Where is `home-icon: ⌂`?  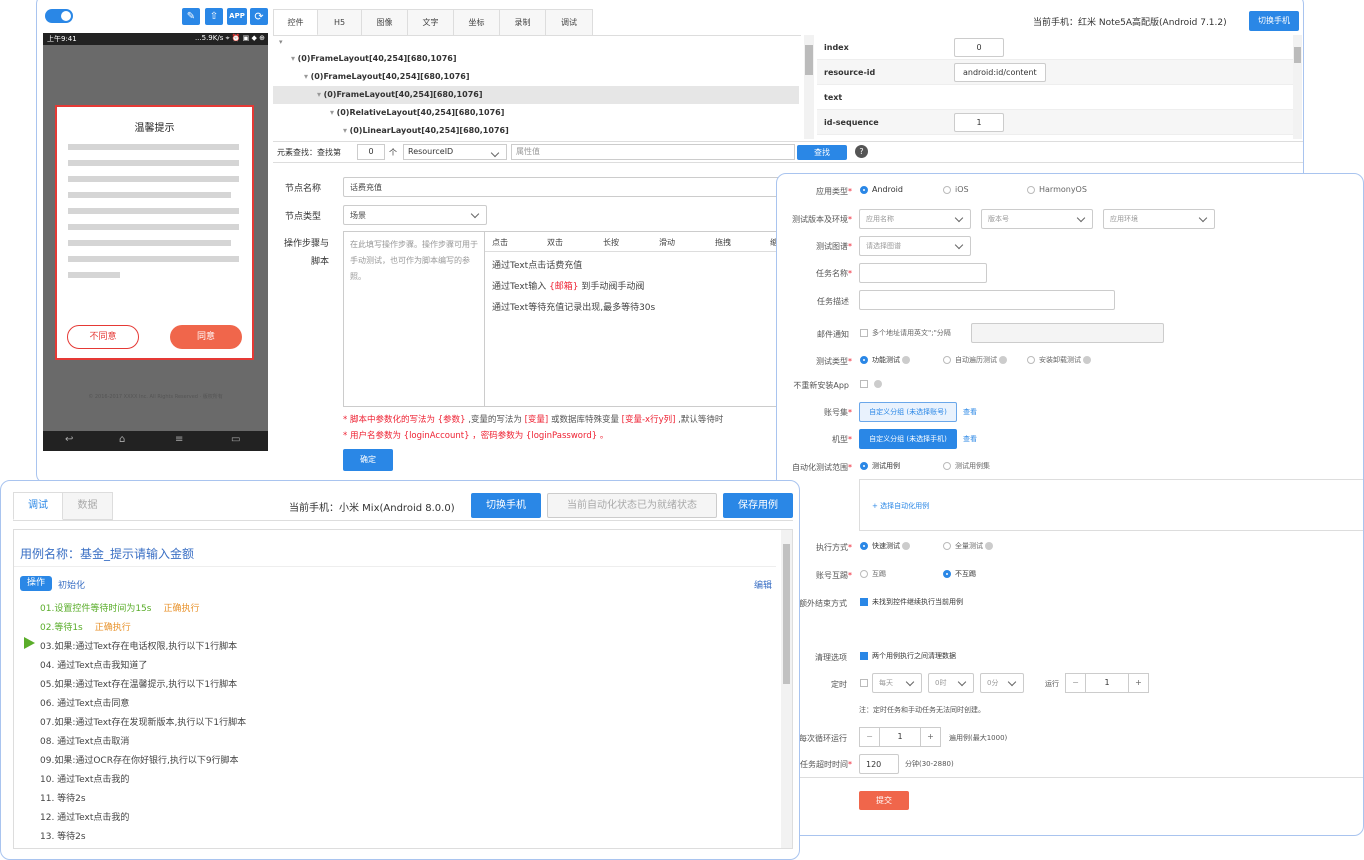 home-icon: ⌂ is located at coordinates (122, 439).